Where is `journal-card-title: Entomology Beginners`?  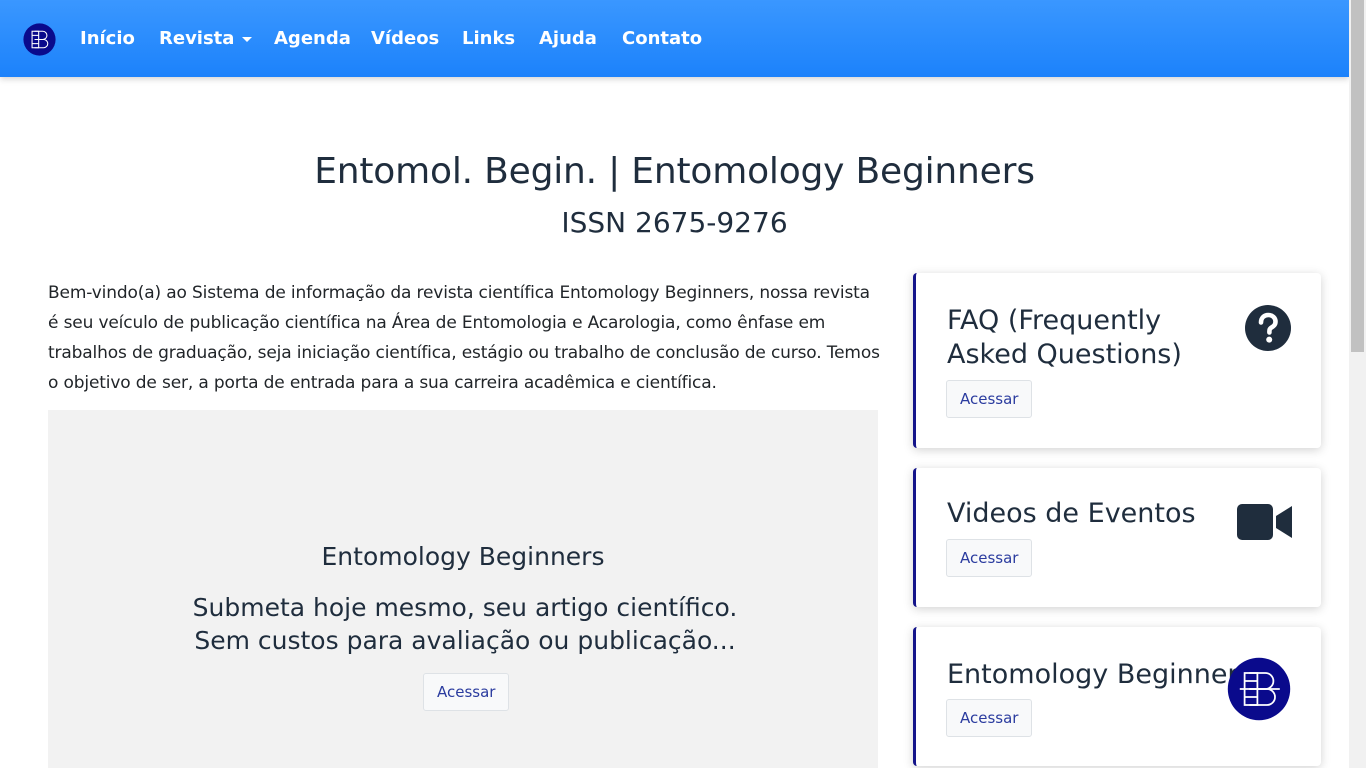 journal-card-title: Entomology Beginners is located at coordinates (1100, 674).